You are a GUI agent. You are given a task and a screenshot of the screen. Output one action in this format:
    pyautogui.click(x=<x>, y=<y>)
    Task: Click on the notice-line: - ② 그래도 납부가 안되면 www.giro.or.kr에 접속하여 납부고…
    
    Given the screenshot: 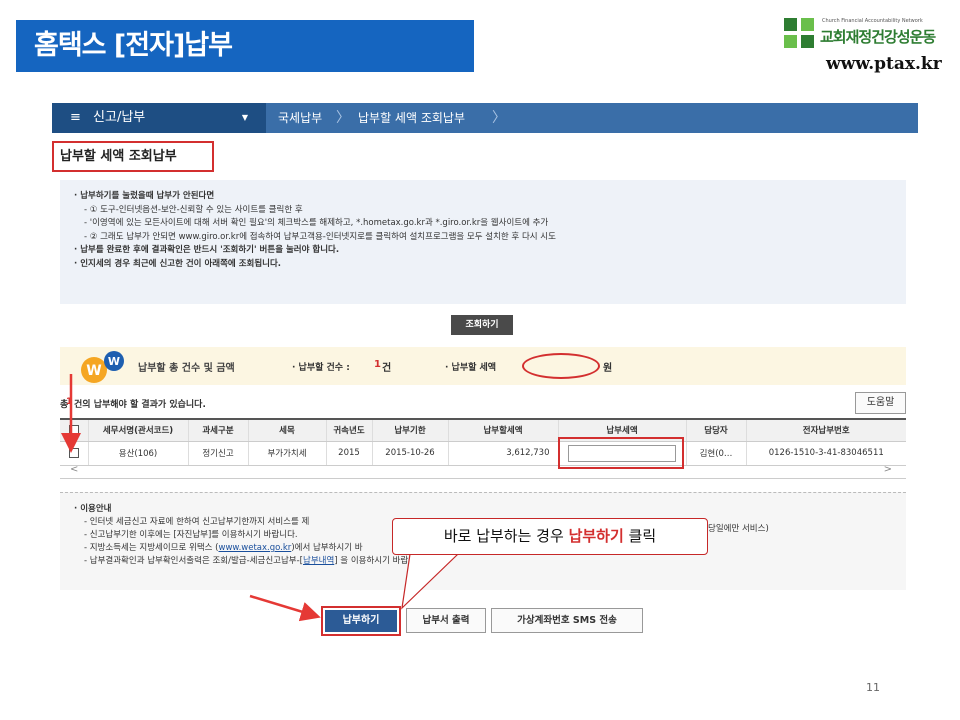 What is the action you would take?
    pyautogui.click(x=320, y=236)
    